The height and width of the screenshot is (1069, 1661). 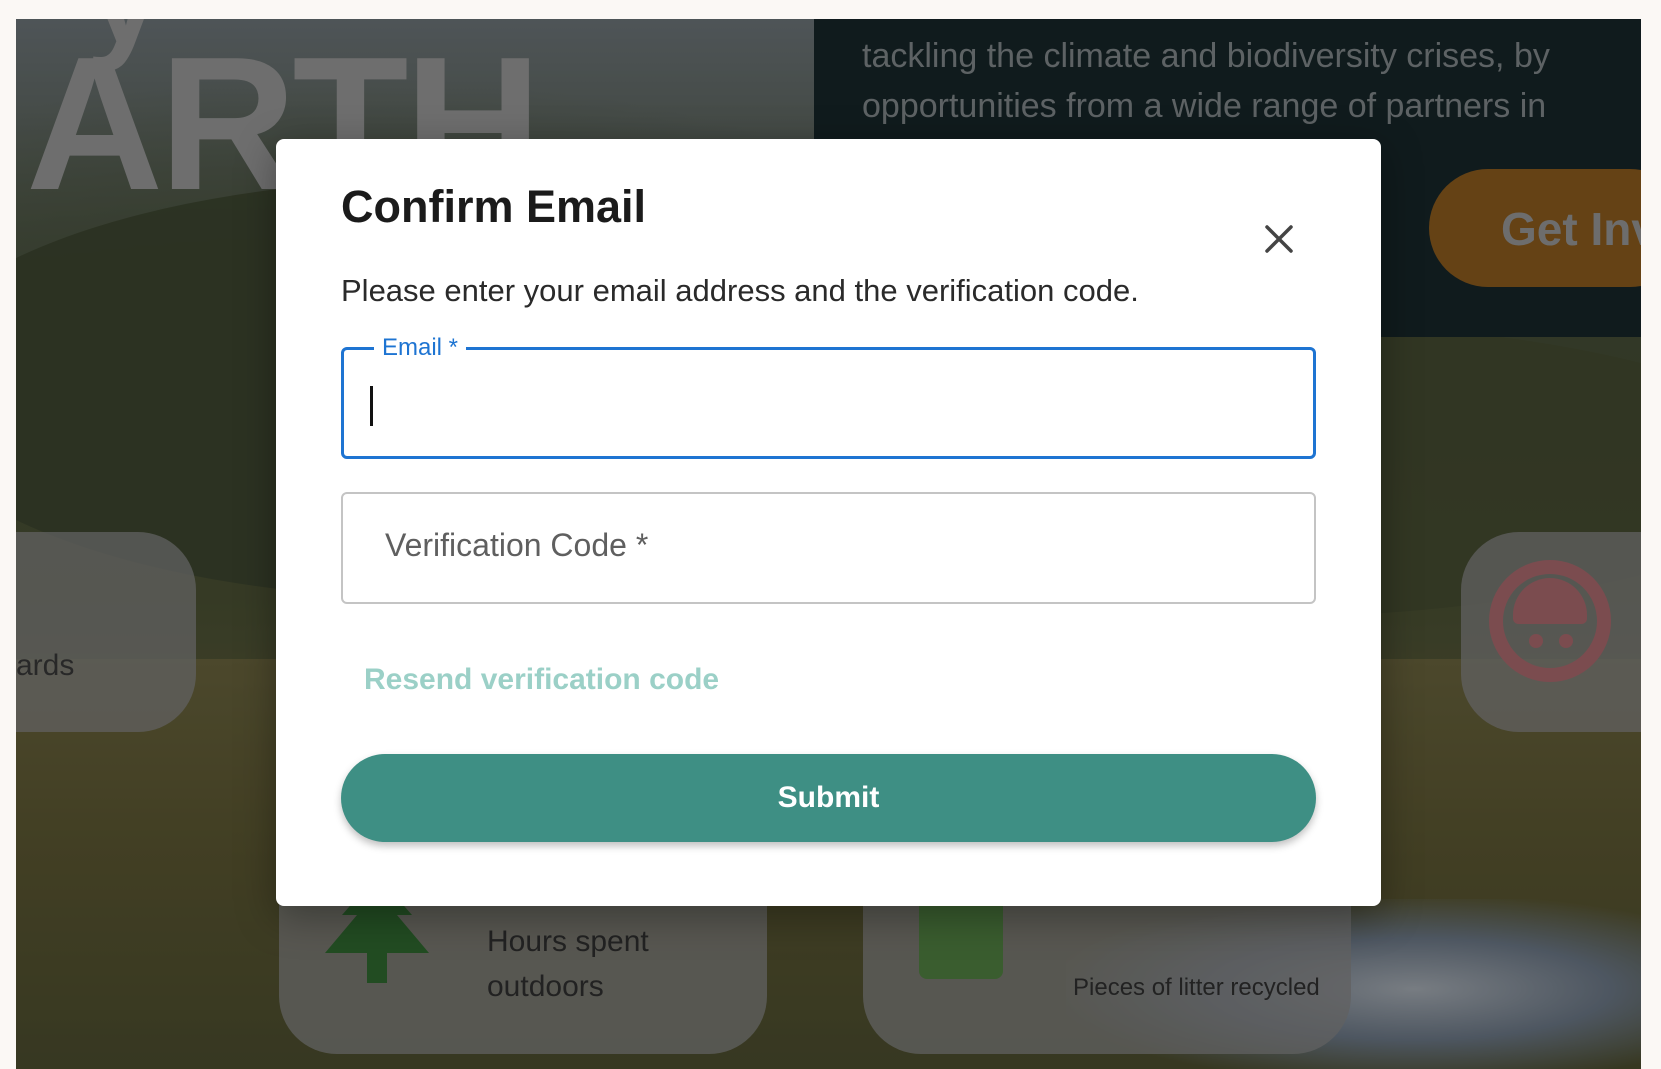 I want to click on resend-verification-link: Resend verification code, so click(x=541, y=680).